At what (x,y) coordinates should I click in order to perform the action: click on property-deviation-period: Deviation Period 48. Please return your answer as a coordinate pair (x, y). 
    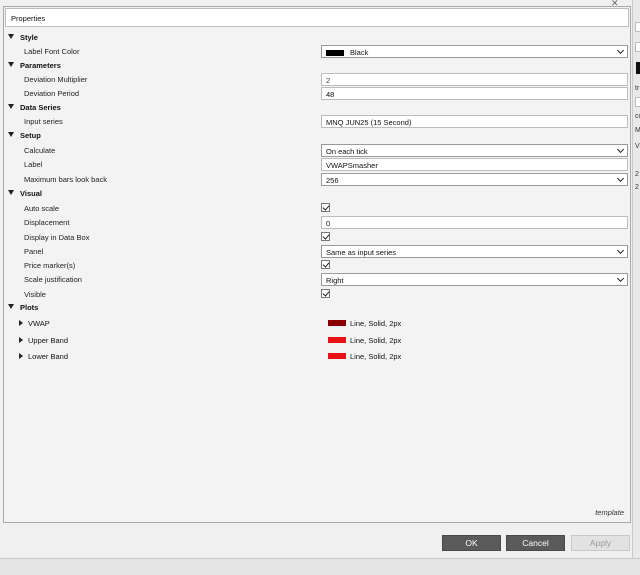
    Looking at the image, I should click on (317, 94).